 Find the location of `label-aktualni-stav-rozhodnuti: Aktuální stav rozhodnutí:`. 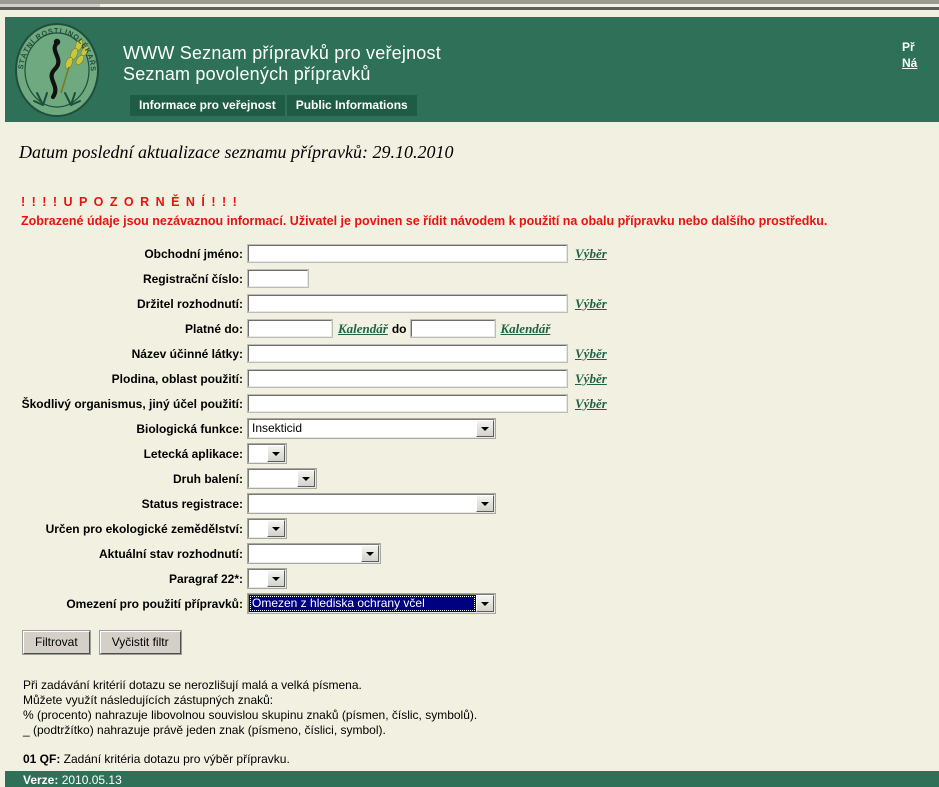

label-aktualni-stav-rozhodnuti: Aktuální stav rozhodnutí: is located at coordinates (171, 553).